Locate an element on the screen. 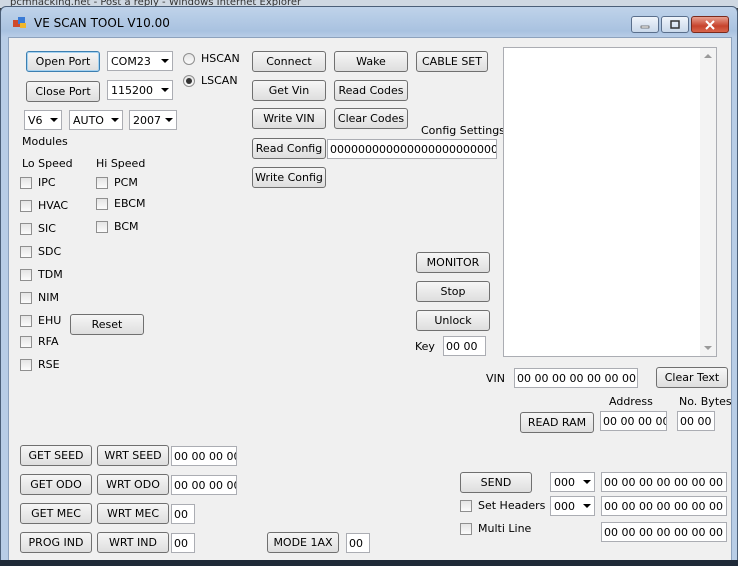 The width and height of the screenshot is (738, 566). get-vin-button: Get Vin is located at coordinates (289, 90).